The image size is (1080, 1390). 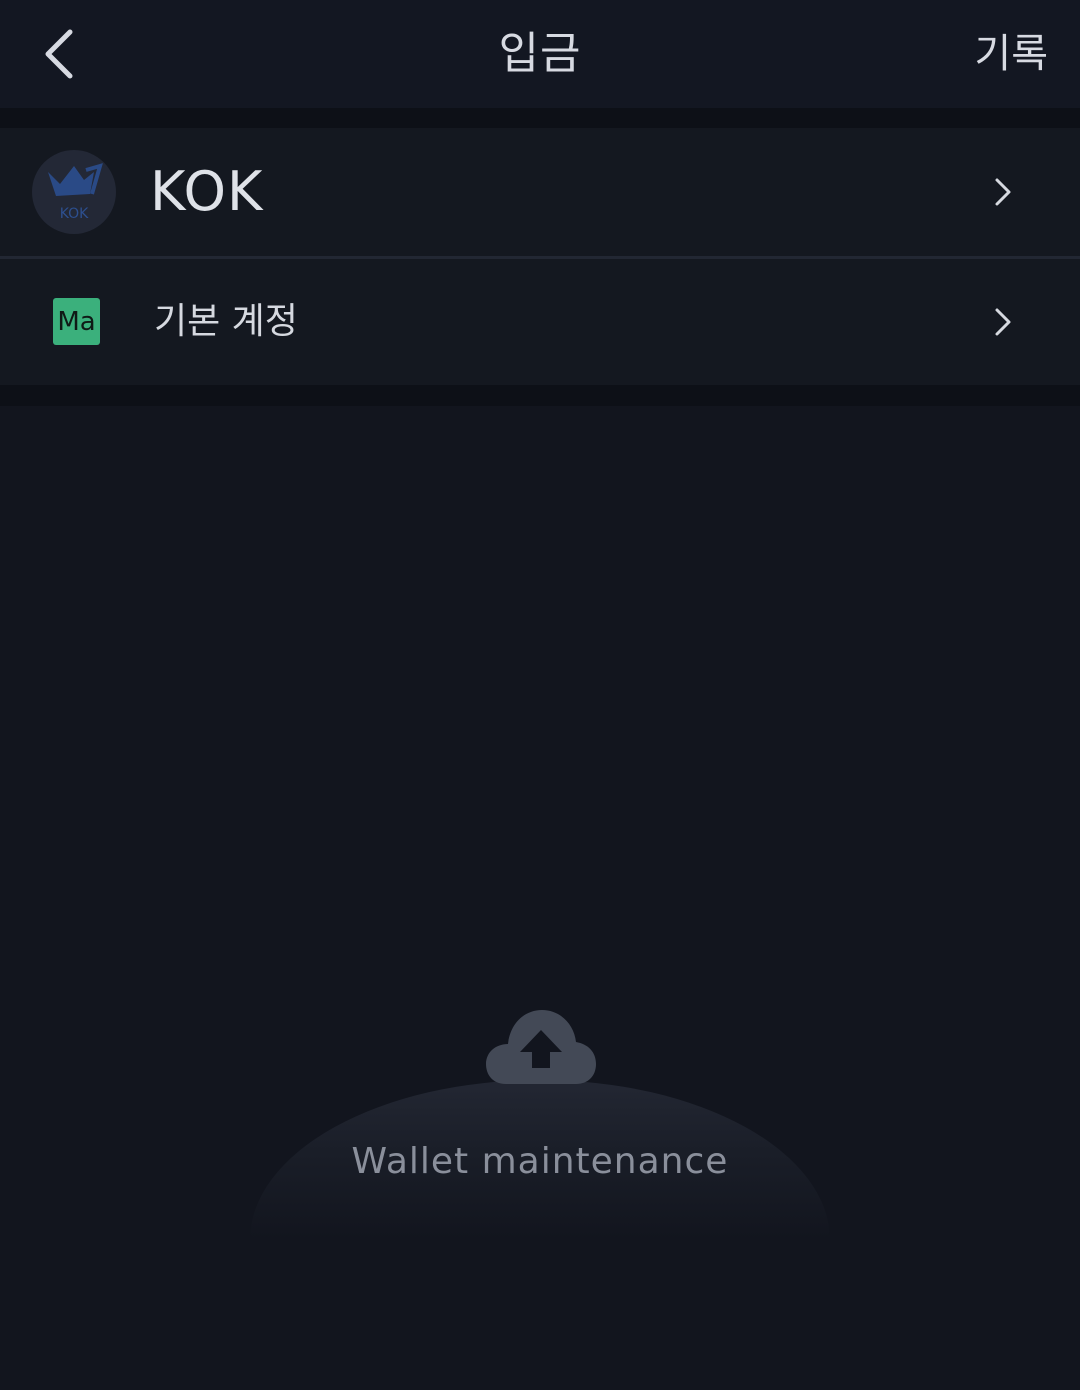 What do you see at coordinates (540, 1161) in the screenshot?
I see `maintenance-message: Wallet maintenance` at bounding box center [540, 1161].